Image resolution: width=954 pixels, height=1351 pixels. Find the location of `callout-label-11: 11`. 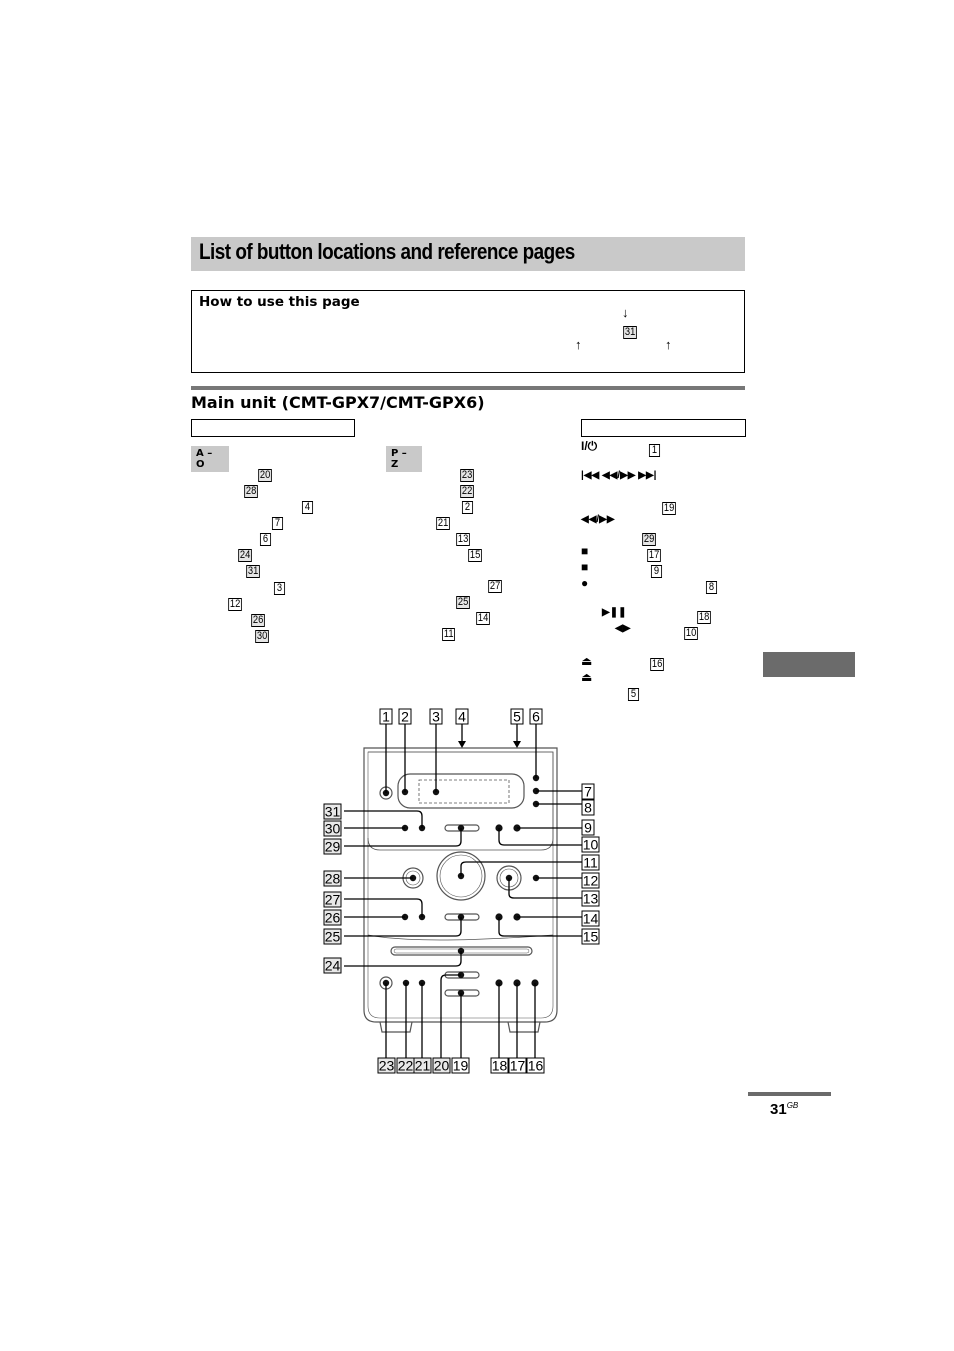

callout-label-11: 11 is located at coordinates (590, 863).